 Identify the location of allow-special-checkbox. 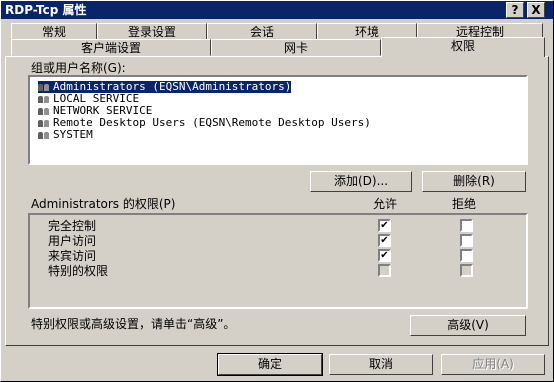
(384, 270).